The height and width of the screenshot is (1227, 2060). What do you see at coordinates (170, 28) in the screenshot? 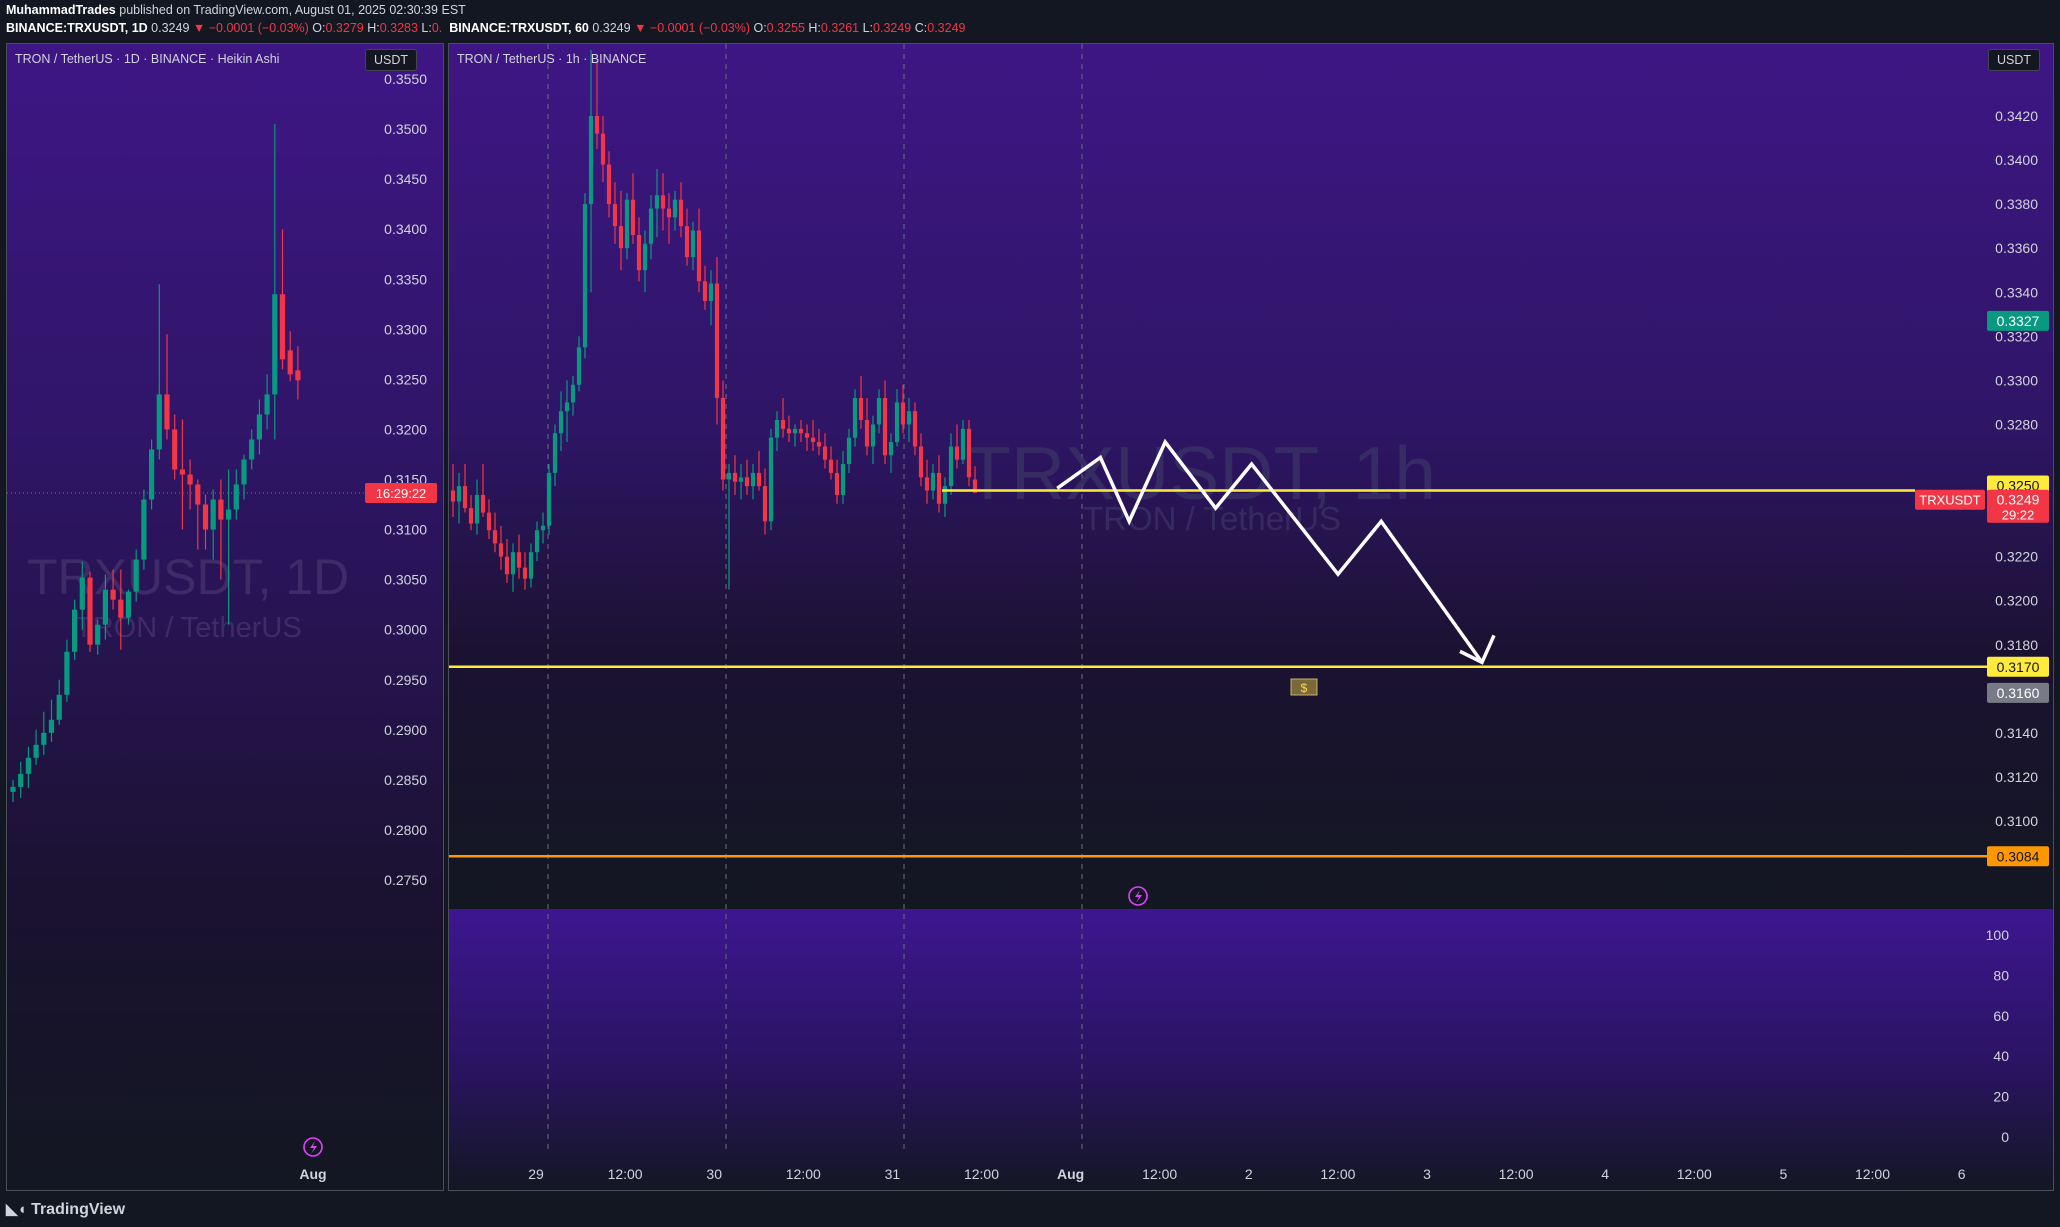
I see `left-price: 0.3249` at bounding box center [170, 28].